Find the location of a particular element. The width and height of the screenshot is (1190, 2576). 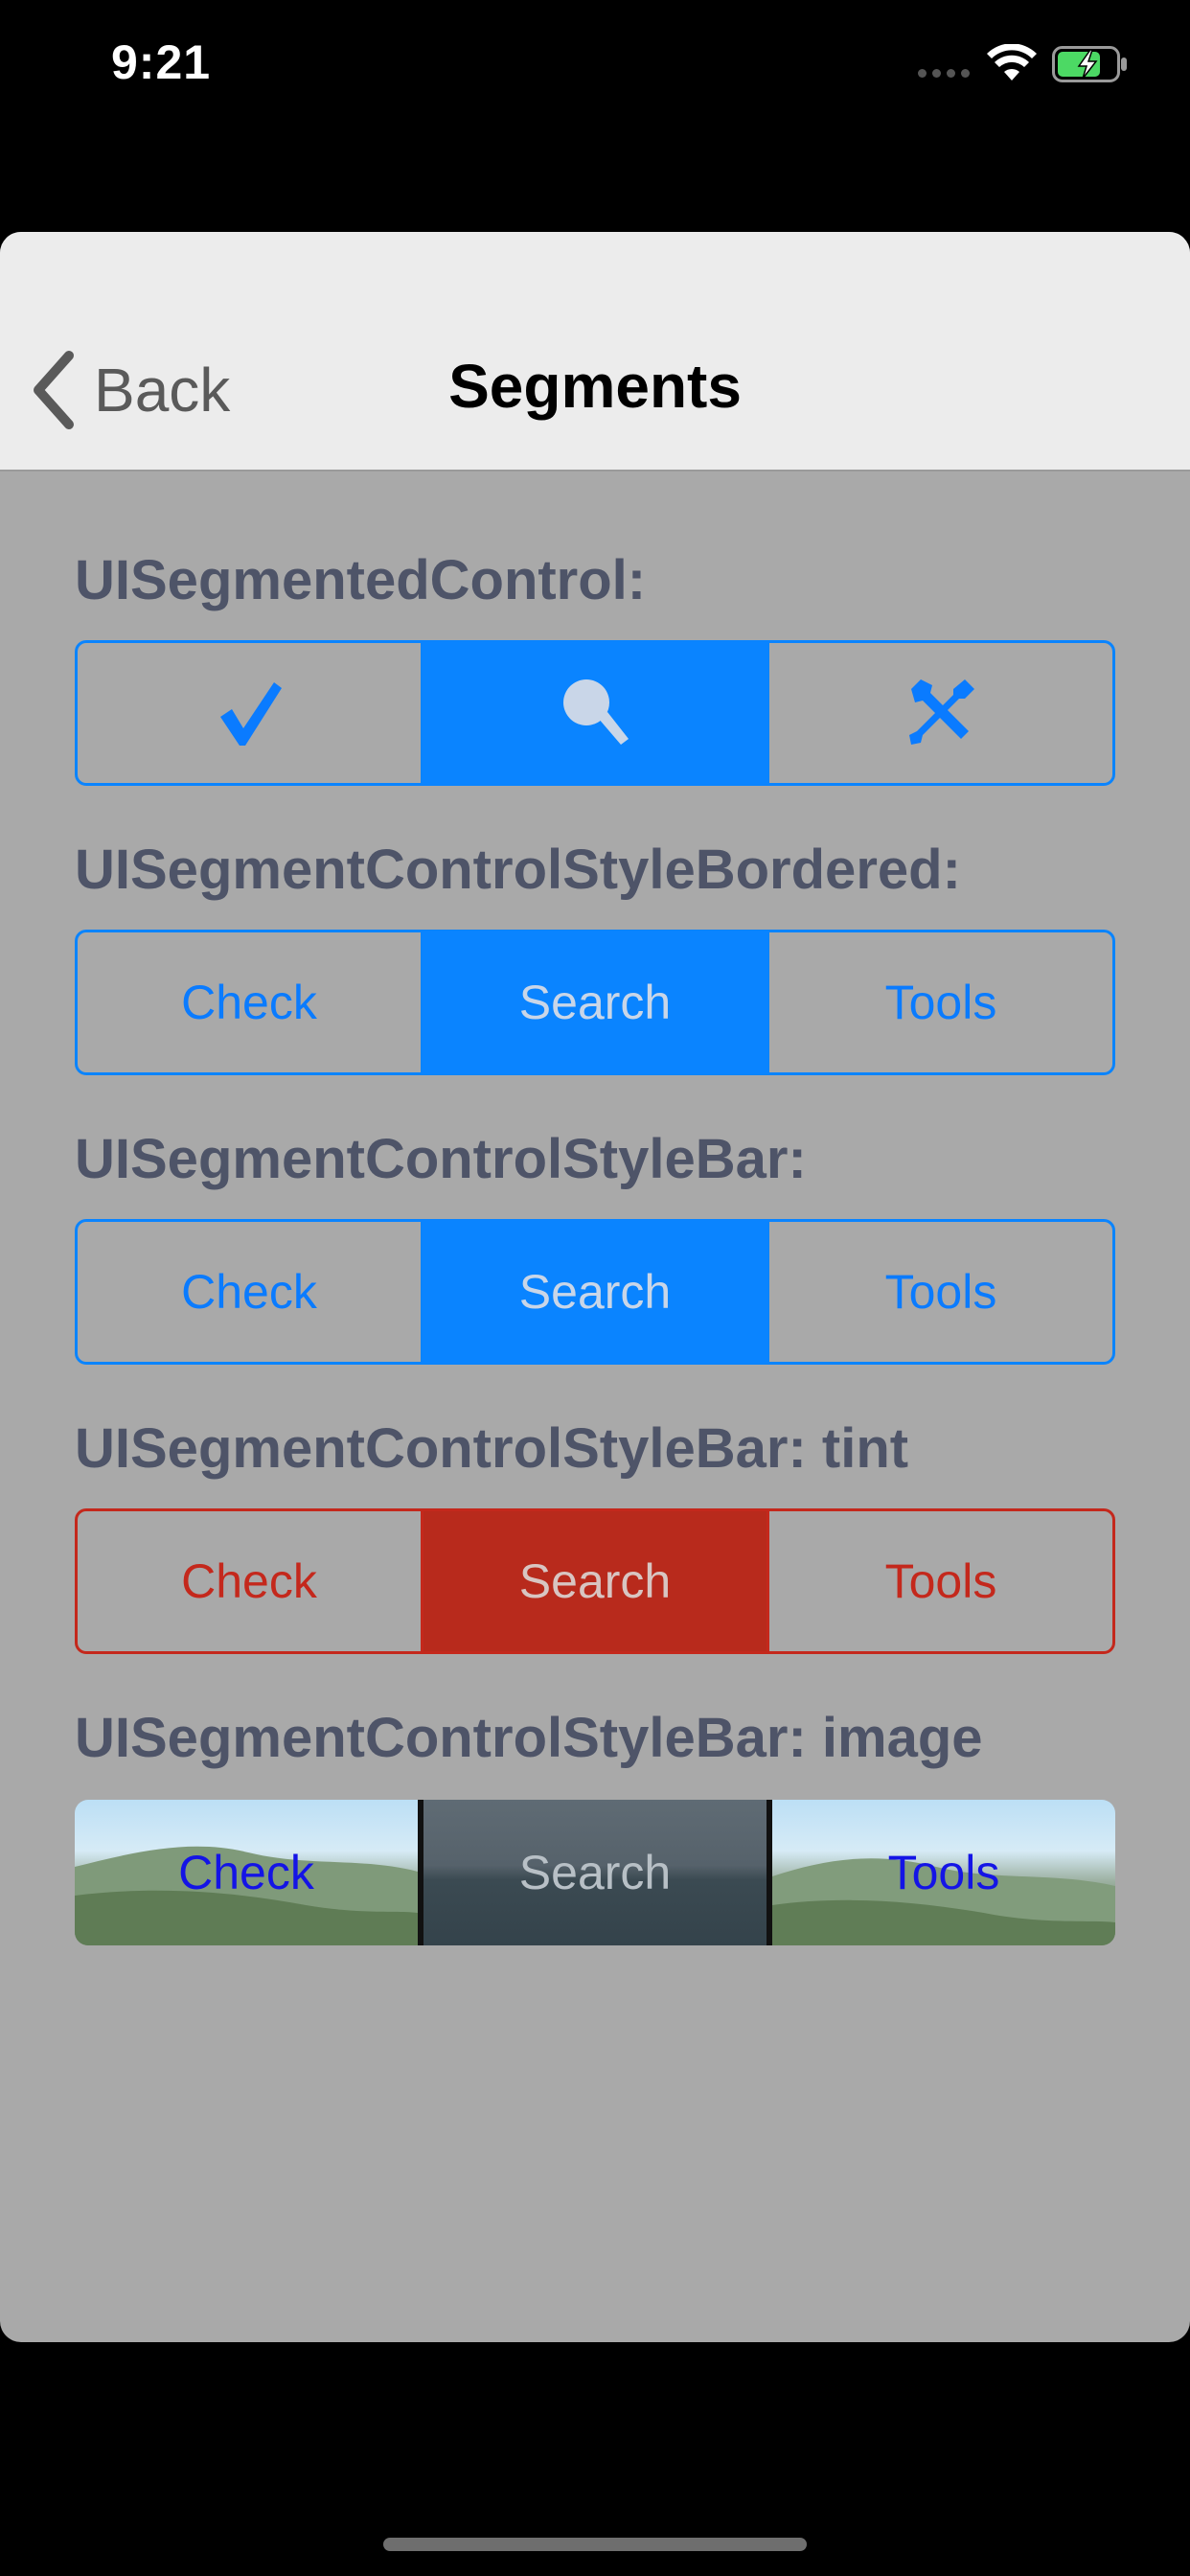

search-icon is located at coordinates (596, 712).